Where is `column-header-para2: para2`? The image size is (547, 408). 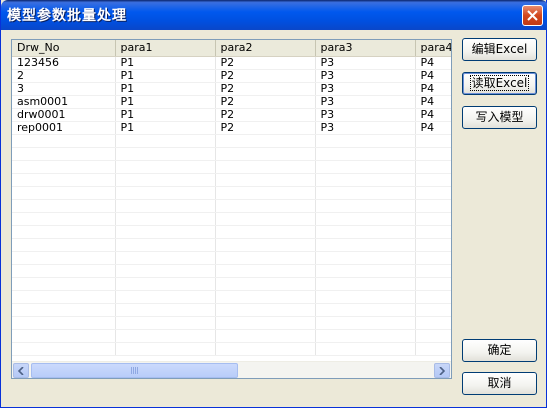
column-header-para2: para2 is located at coordinates (265, 48).